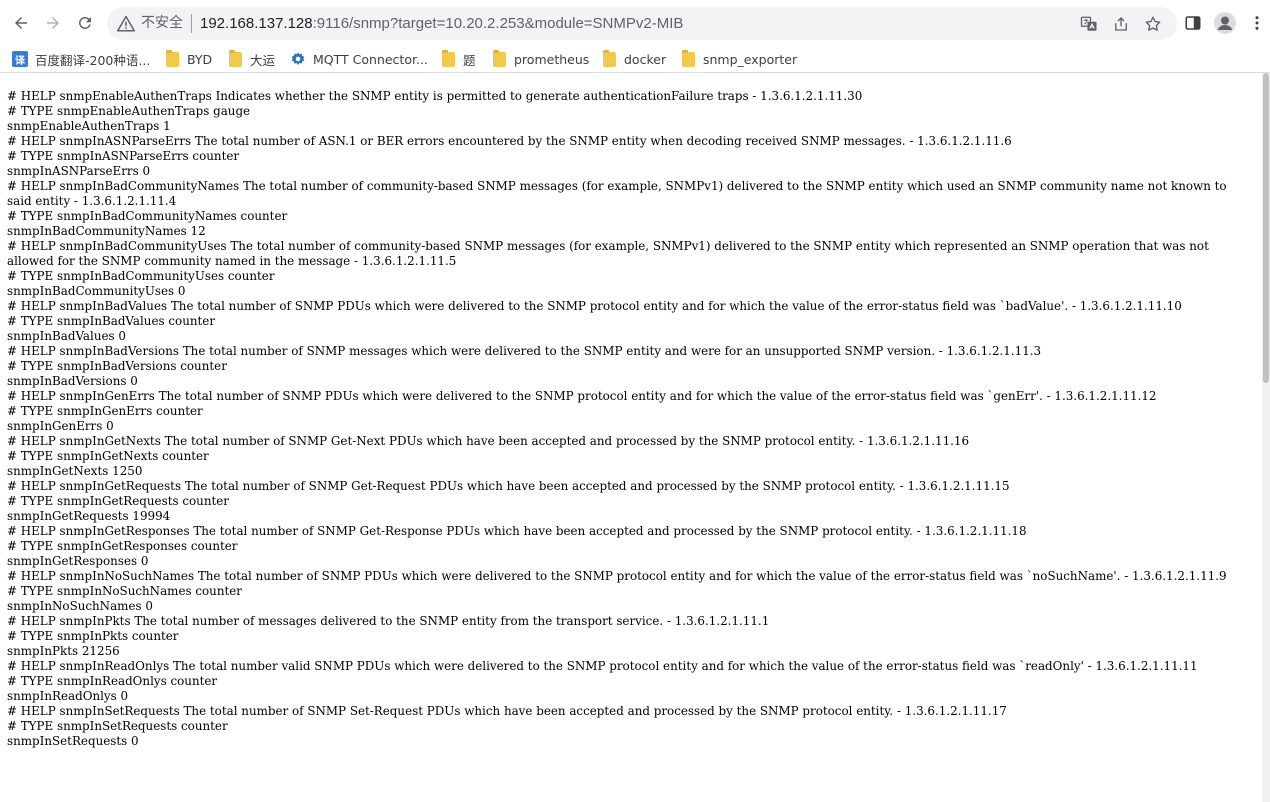  I want to click on url-host: 192.168.137.128, so click(256, 23).